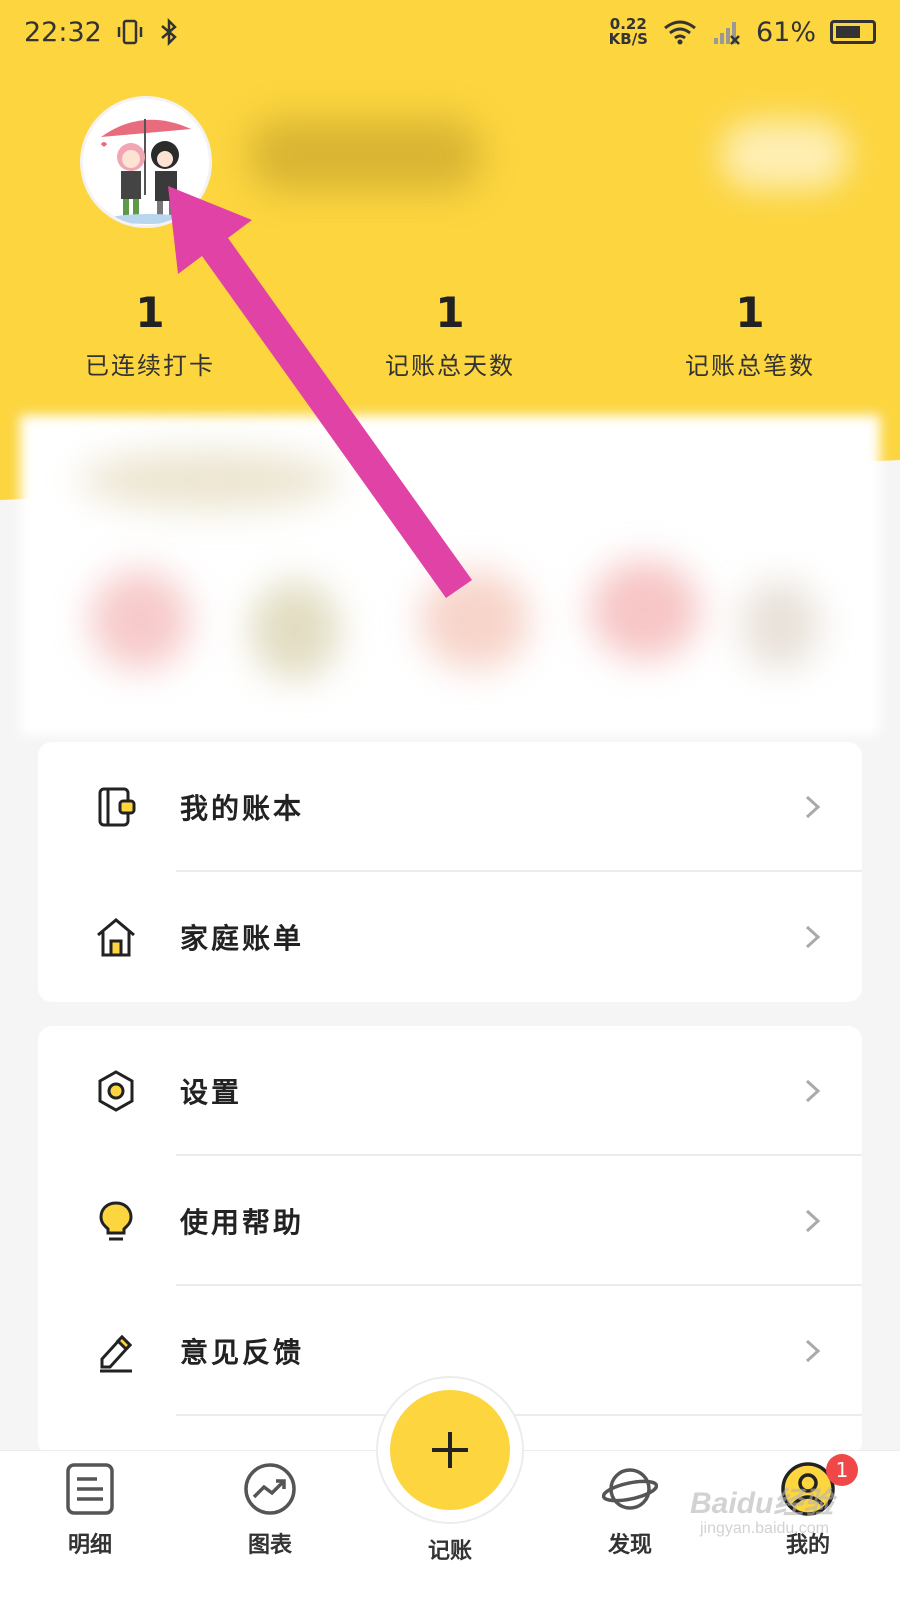 The image size is (900, 1600). Describe the element at coordinates (116, 937) in the screenshot. I see `house-icon` at that location.